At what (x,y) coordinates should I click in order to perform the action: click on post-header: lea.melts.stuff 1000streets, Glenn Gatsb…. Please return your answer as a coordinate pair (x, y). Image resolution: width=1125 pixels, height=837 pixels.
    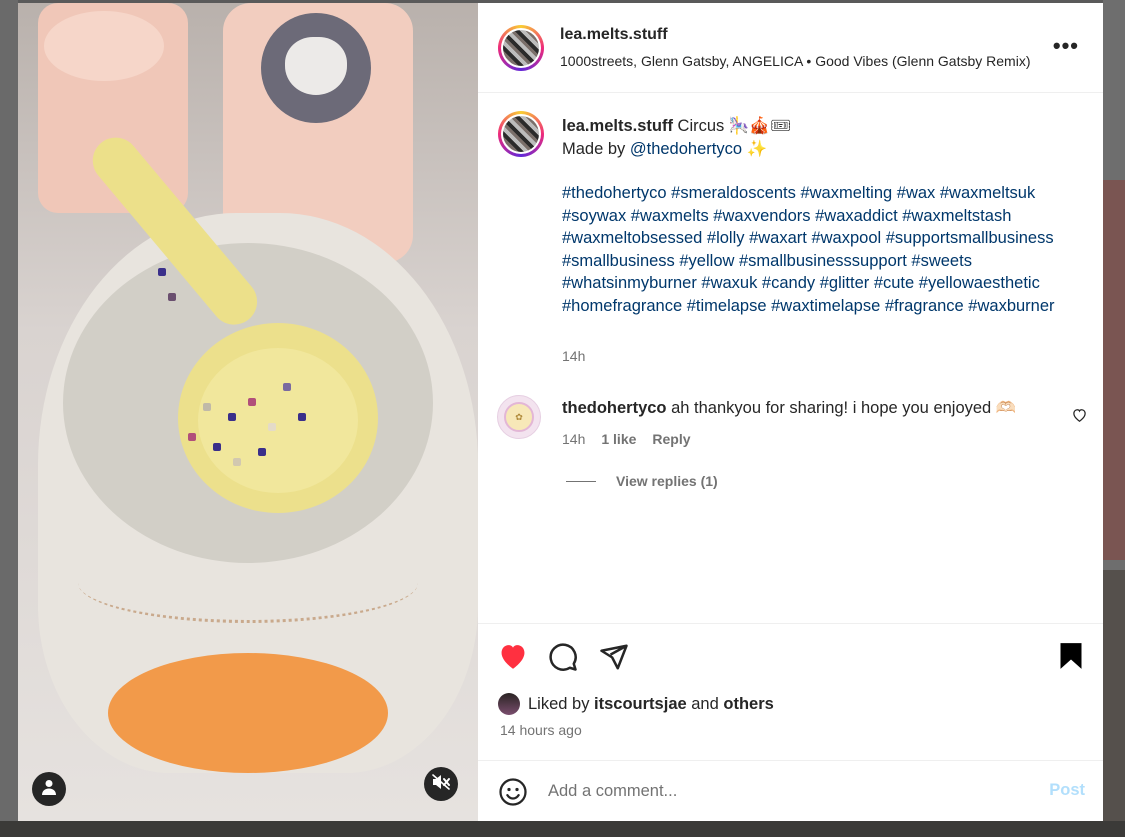
    Looking at the image, I should click on (790, 48).